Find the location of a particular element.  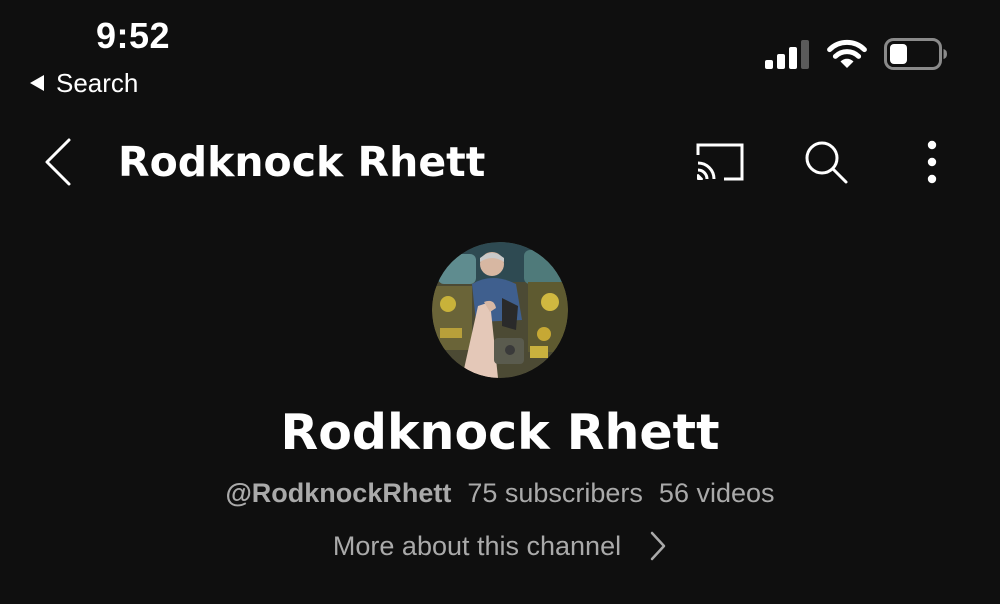

more-options-button is located at coordinates (932, 162).